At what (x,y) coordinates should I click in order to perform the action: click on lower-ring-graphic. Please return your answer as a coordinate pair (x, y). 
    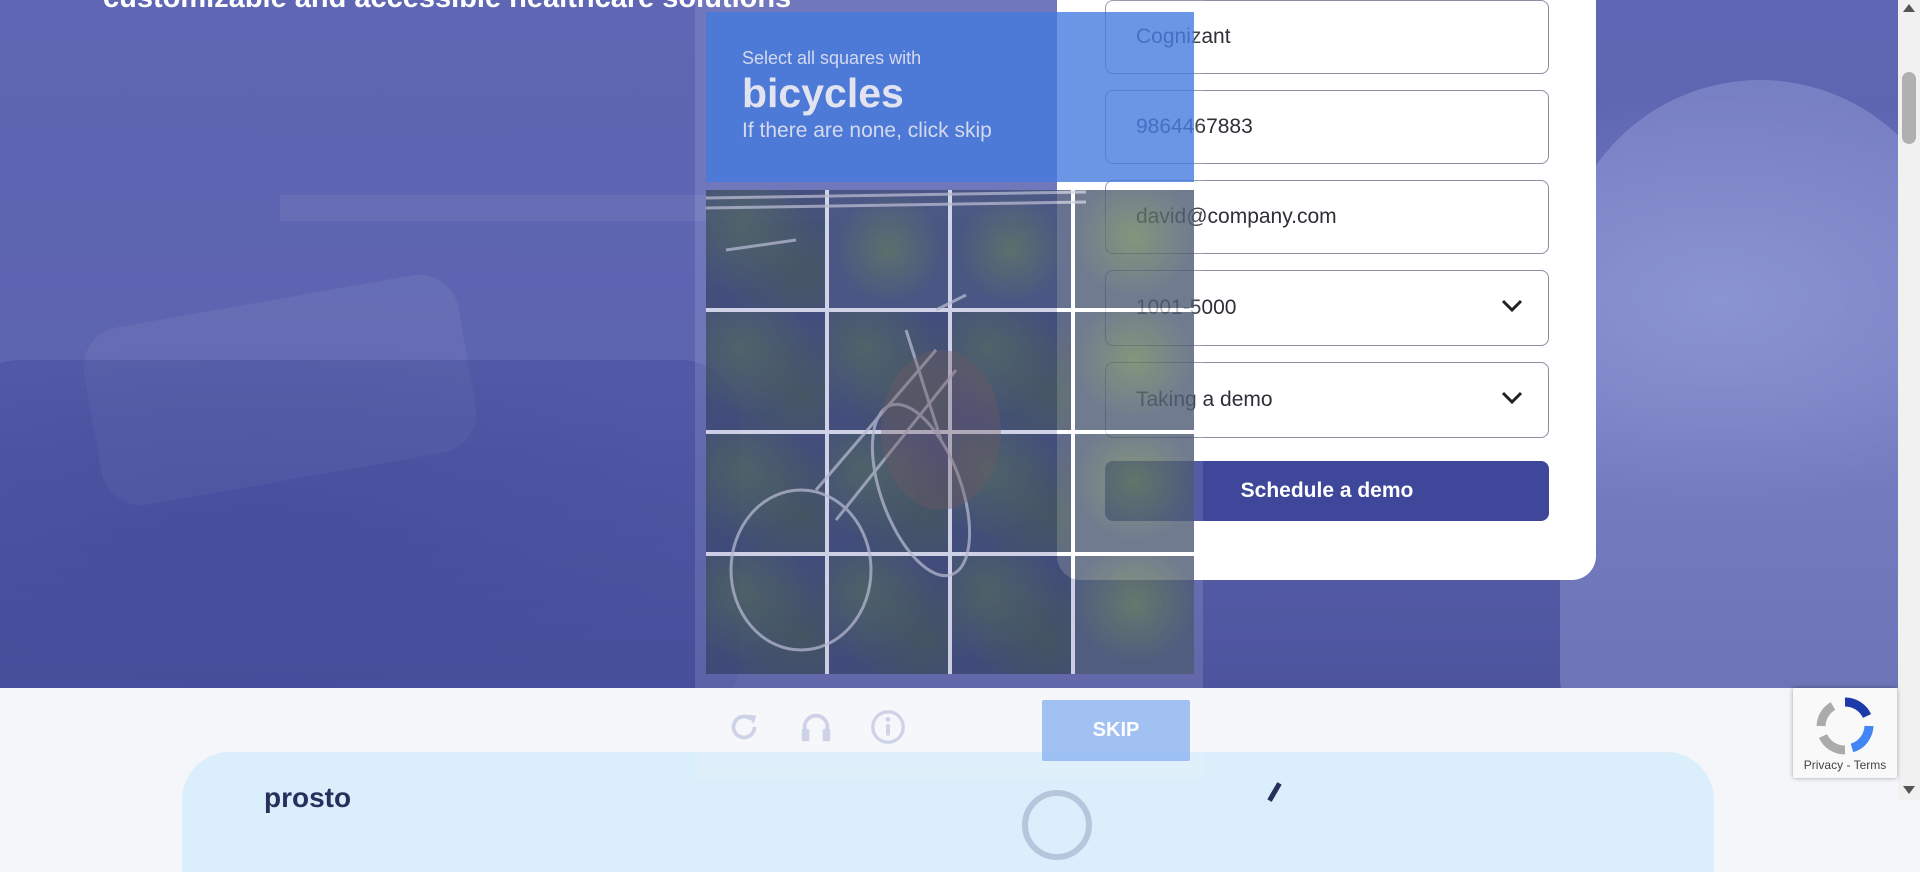
    Looking at the image, I should click on (1057, 825).